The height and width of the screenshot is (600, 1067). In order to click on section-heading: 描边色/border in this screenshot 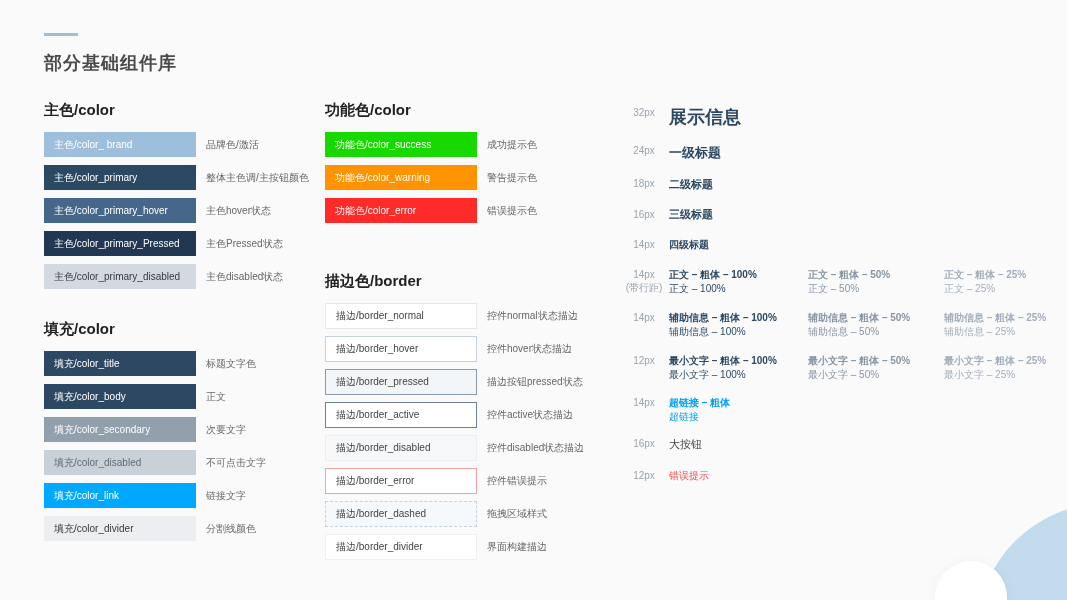, I will do `click(374, 281)`.